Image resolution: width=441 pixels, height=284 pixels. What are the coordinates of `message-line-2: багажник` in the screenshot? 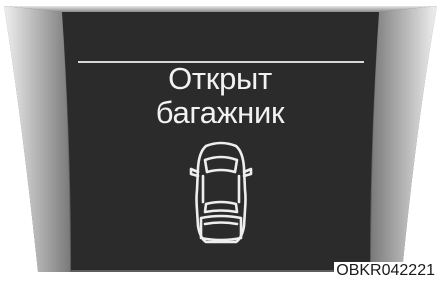 It's located at (220, 112).